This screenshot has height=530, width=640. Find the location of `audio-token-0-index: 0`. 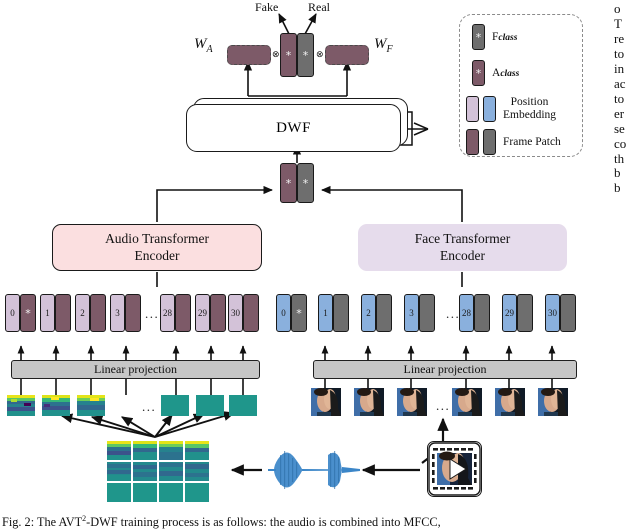

audio-token-0-index: 0 is located at coordinates (12, 312).